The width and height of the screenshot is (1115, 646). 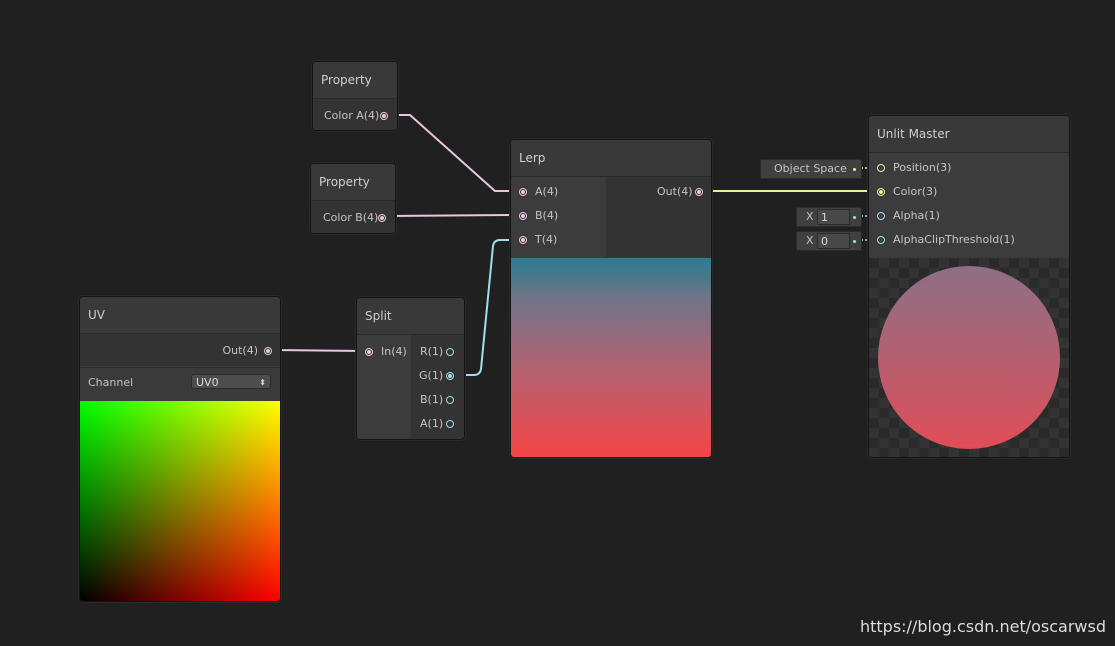 I want to click on preview-sphere, so click(x=969, y=357).